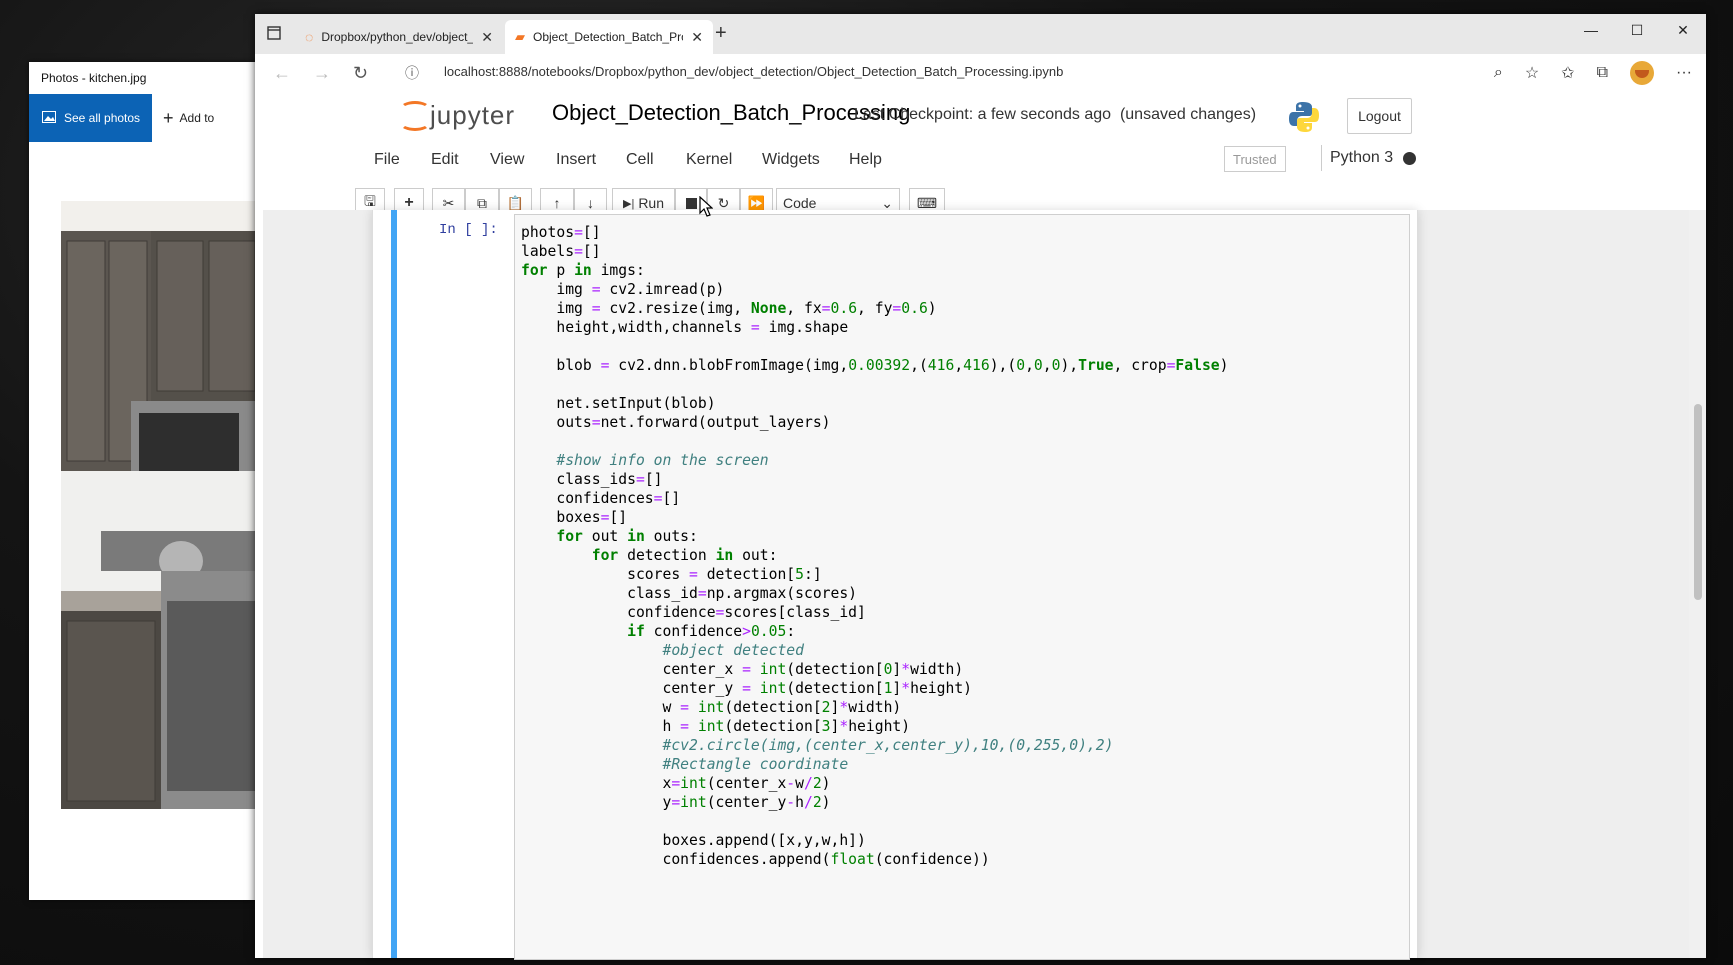 The width and height of the screenshot is (1733, 965). Describe the element at coordinates (1593, 73) in the screenshot. I see `browser-actions: ⌕ ☆ ✩ ⧉ ···` at that location.